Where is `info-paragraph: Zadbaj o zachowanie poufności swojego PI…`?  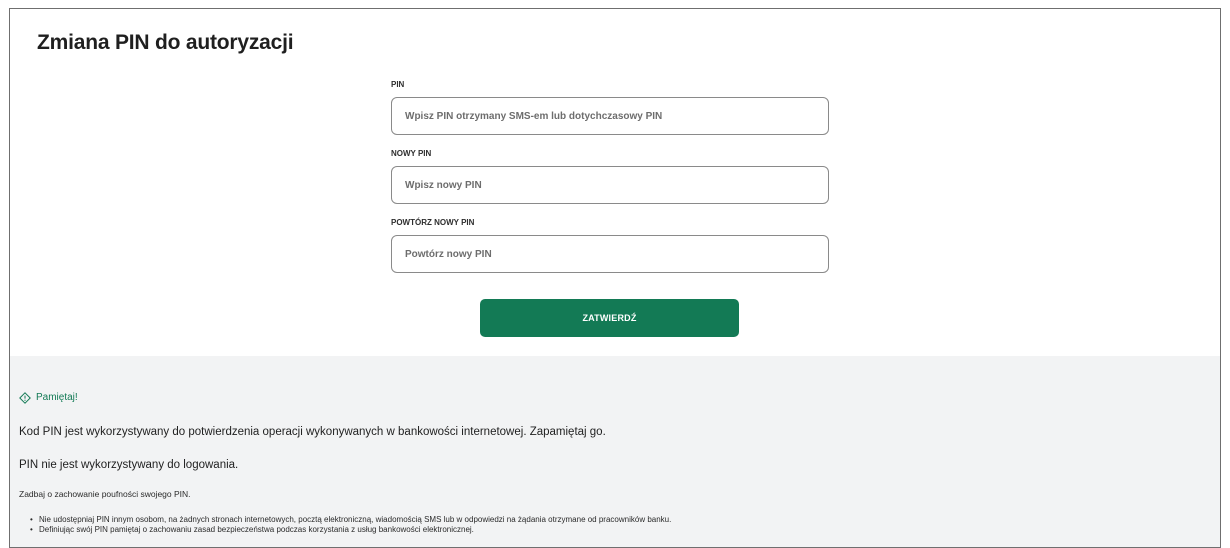
info-paragraph: Zadbaj o zachowanie poufności swojego PI… is located at coordinates (105, 494).